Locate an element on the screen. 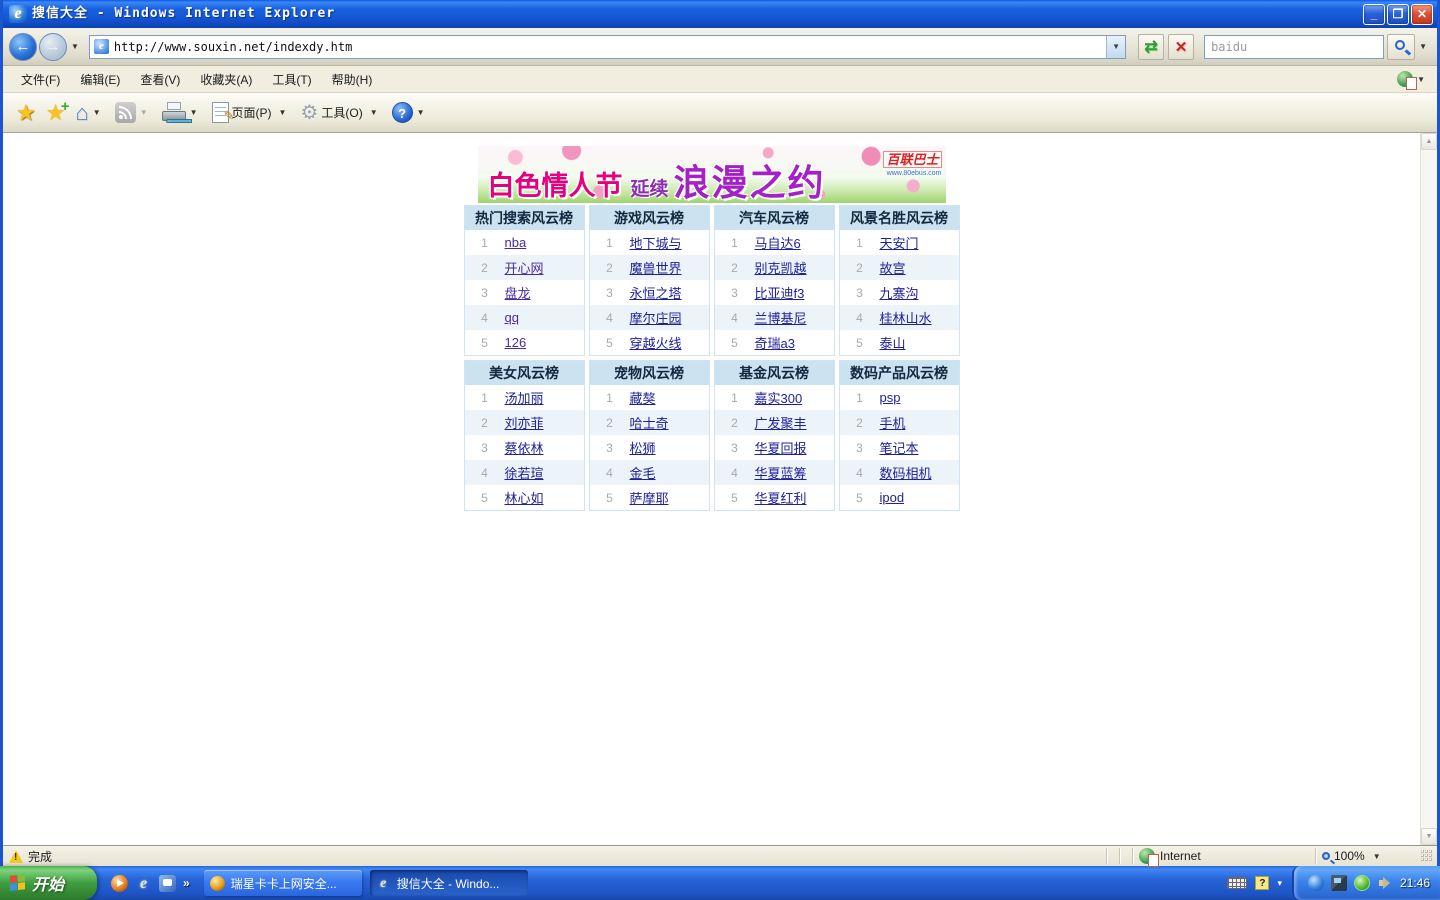 The height and width of the screenshot is (900, 1440). quicklaunch-overflow-icon: » is located at coordinates (186, 883).